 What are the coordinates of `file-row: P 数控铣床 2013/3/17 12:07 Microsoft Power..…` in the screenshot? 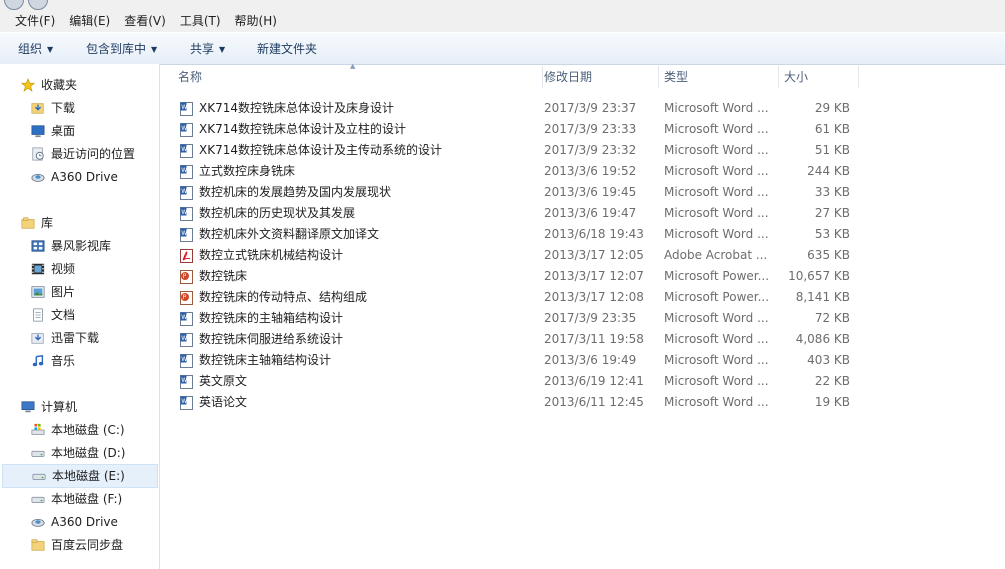 It's located at (521, 276).